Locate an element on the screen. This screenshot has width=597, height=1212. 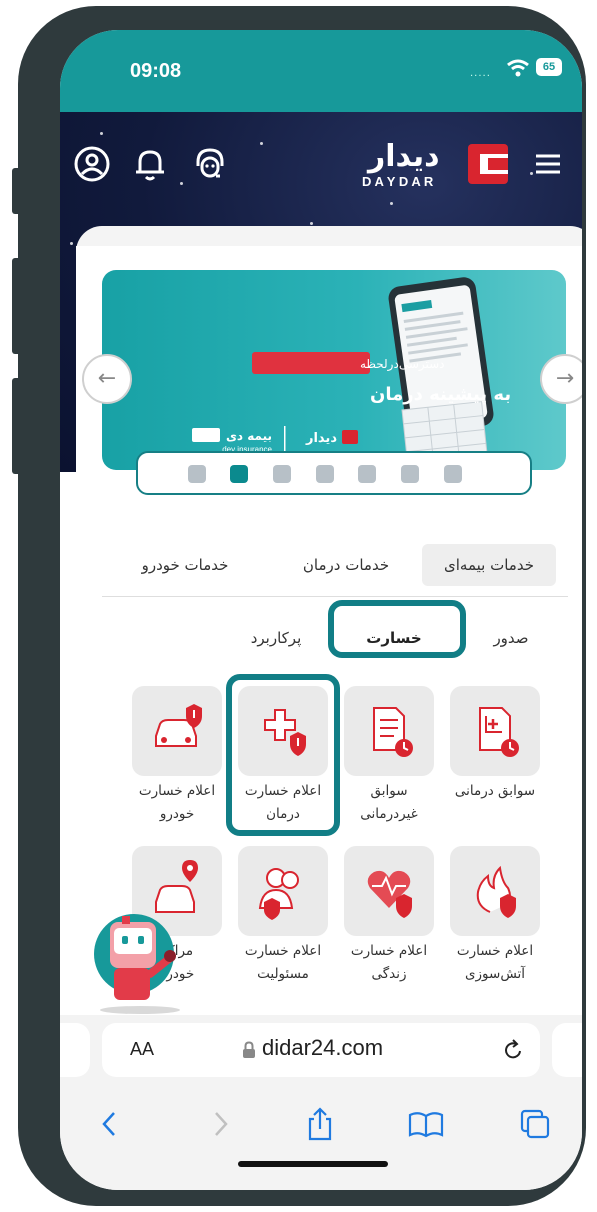
url-field: AA didar24.com is located at coordinates (321, 1050).